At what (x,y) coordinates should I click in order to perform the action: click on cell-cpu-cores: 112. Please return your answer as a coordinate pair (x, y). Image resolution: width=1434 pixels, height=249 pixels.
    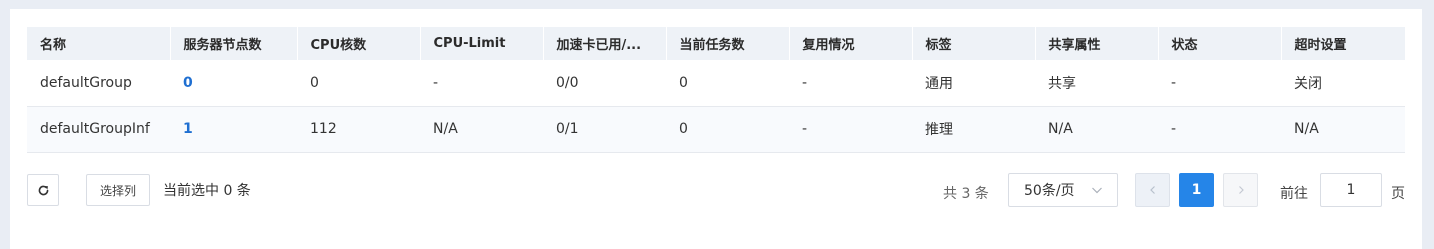
    Looking at the image, I should click on (323, 129).